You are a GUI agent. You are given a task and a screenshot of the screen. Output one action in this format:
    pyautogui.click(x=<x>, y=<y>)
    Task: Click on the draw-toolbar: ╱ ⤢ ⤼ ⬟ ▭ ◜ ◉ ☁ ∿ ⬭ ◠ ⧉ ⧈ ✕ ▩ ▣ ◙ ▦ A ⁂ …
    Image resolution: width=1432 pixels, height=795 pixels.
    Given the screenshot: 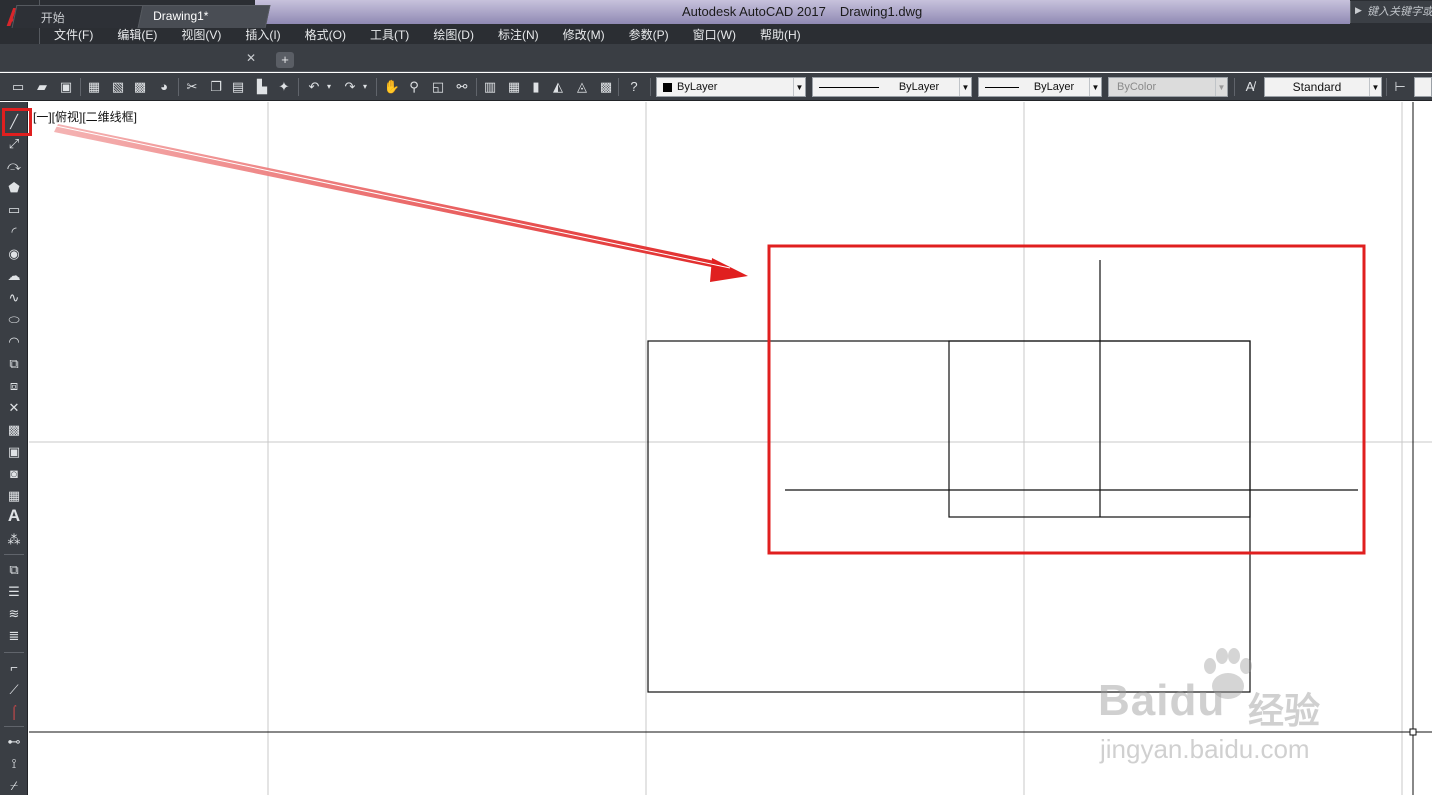 What is the action you would take?
    pyautogui.click(x=14, y=448)
    